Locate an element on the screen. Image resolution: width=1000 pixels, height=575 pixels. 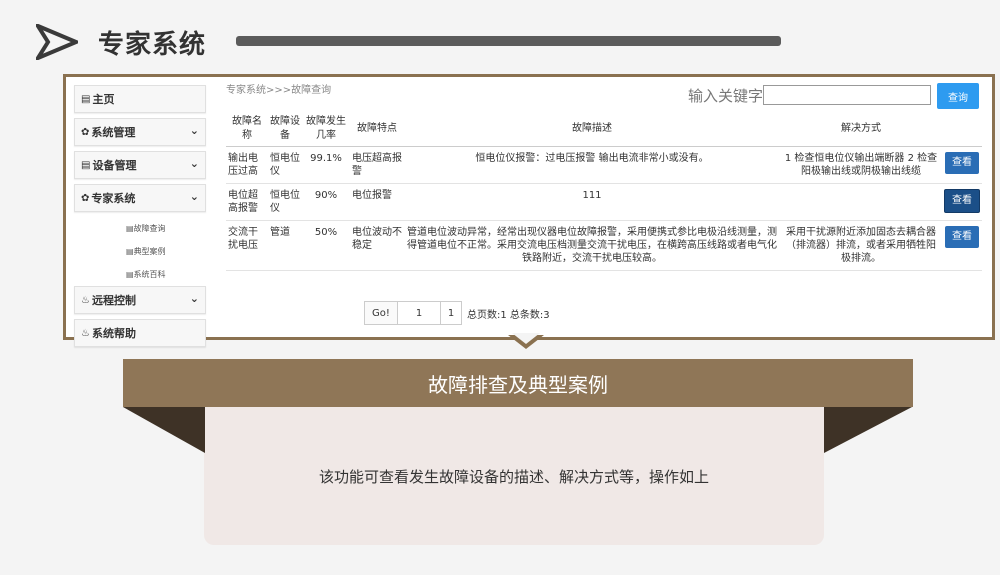
banner-fold-left is located at coordinates (164, 430).